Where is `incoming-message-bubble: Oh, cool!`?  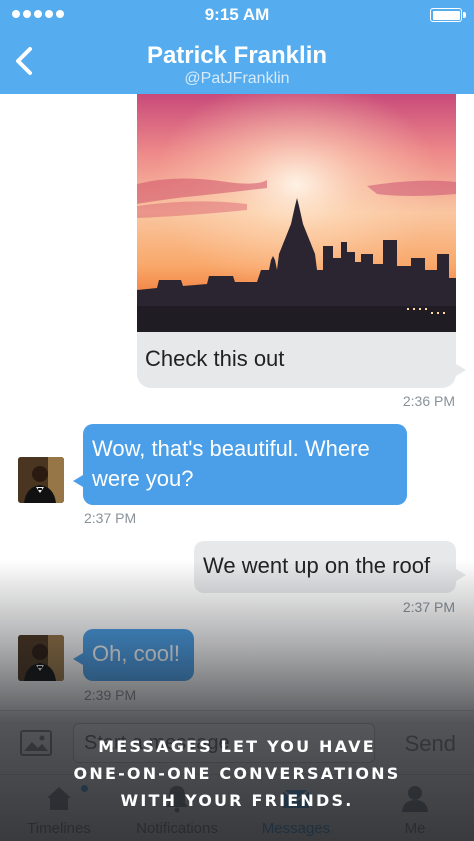 incoming-message-bubble: Oh, cool! is located at coordinates (138, 655).